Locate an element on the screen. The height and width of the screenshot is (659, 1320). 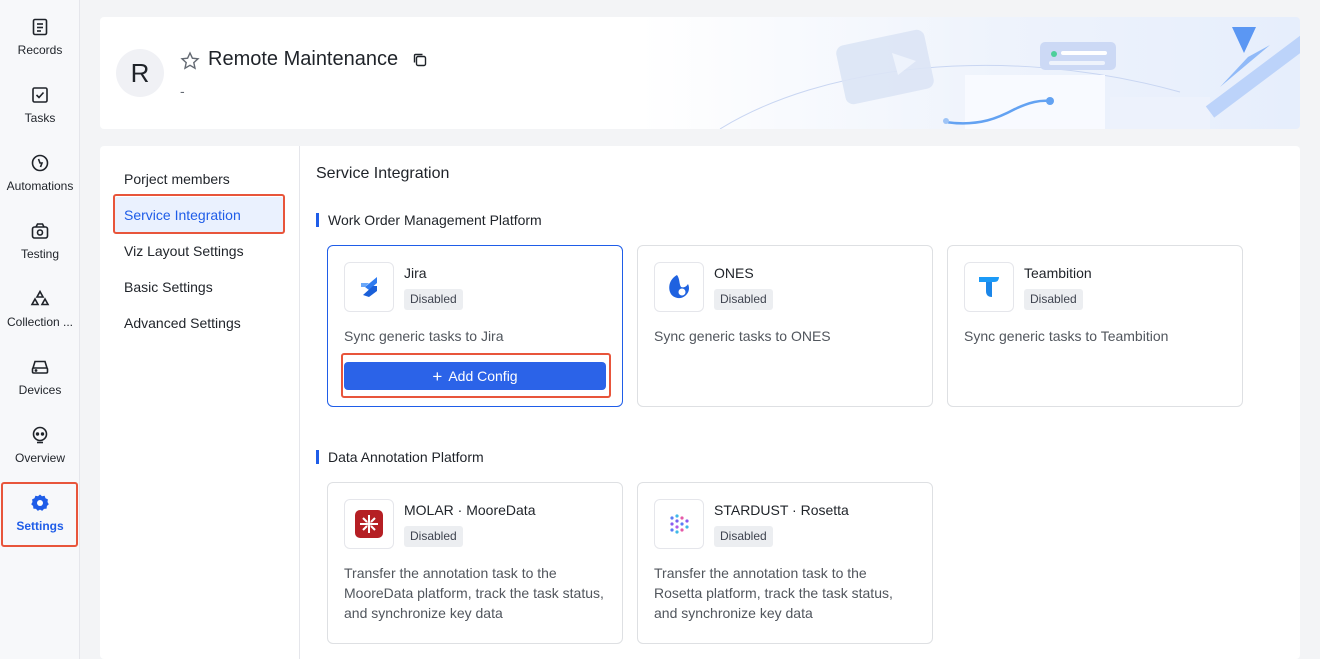
devices-icon is located at coordinates (40, 367).